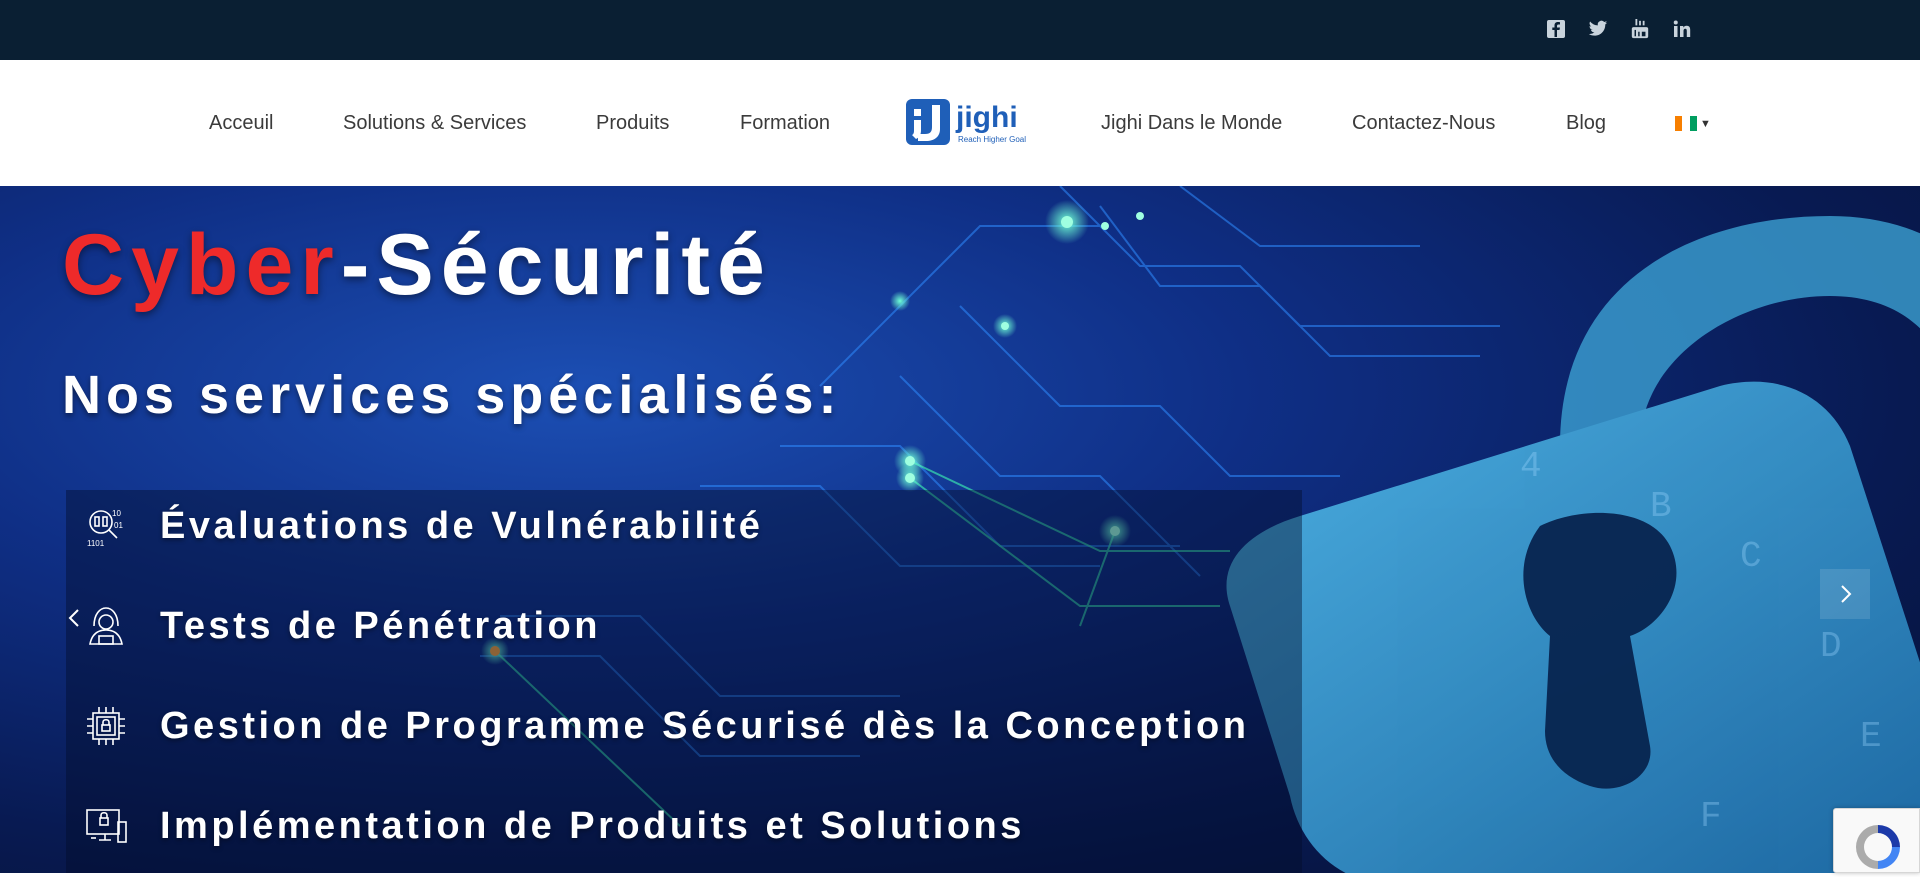  I want to click on svg-text: 1101, so click(96, 543).